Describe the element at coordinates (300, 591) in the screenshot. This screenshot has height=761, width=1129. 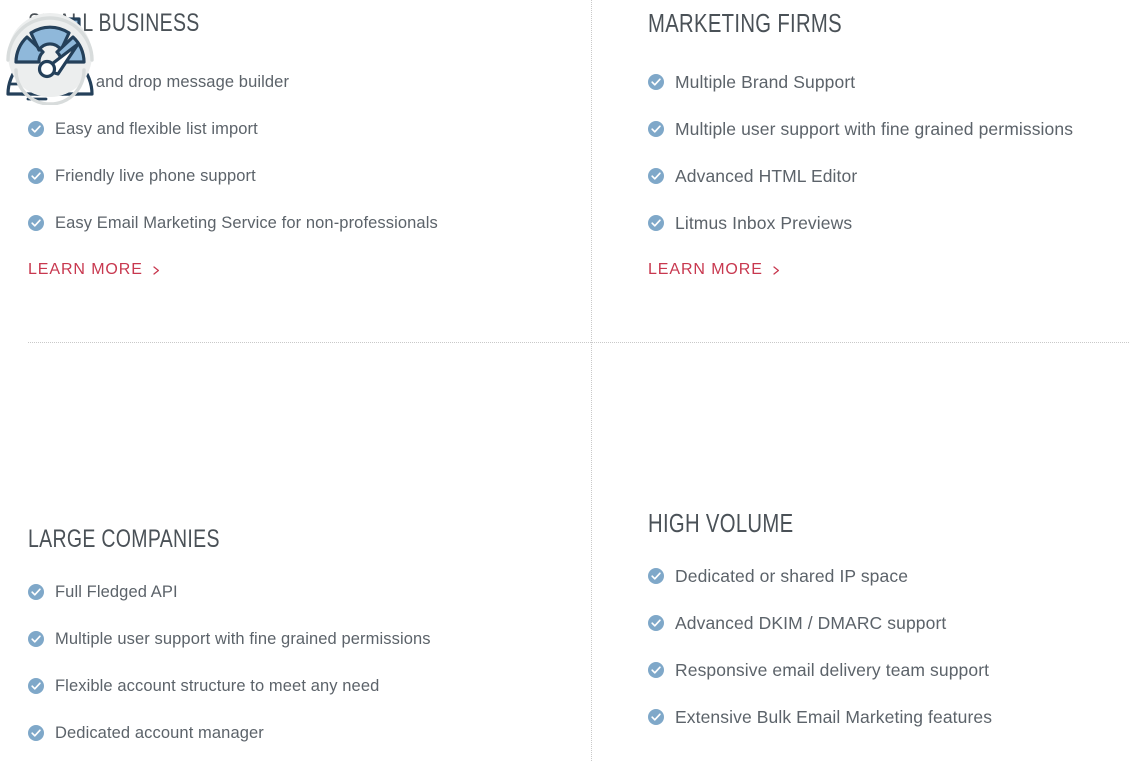
I see `list-item: Full Fledged API` at that location.